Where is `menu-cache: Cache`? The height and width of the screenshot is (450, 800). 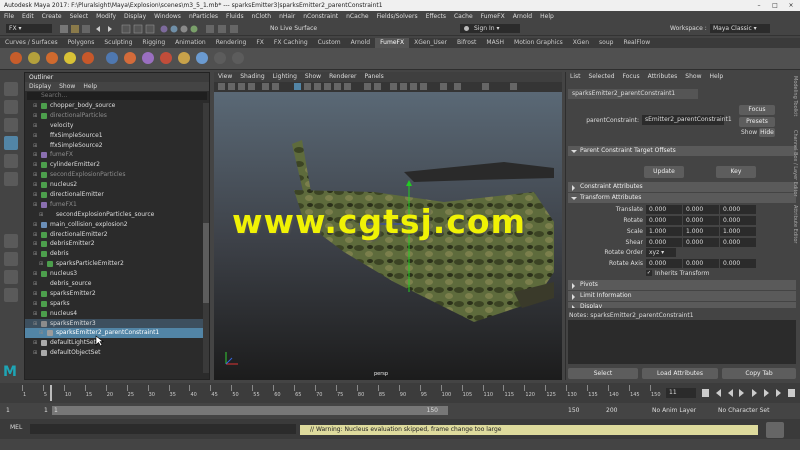
menu-cache: Cache is located at coordinates (463, 16).